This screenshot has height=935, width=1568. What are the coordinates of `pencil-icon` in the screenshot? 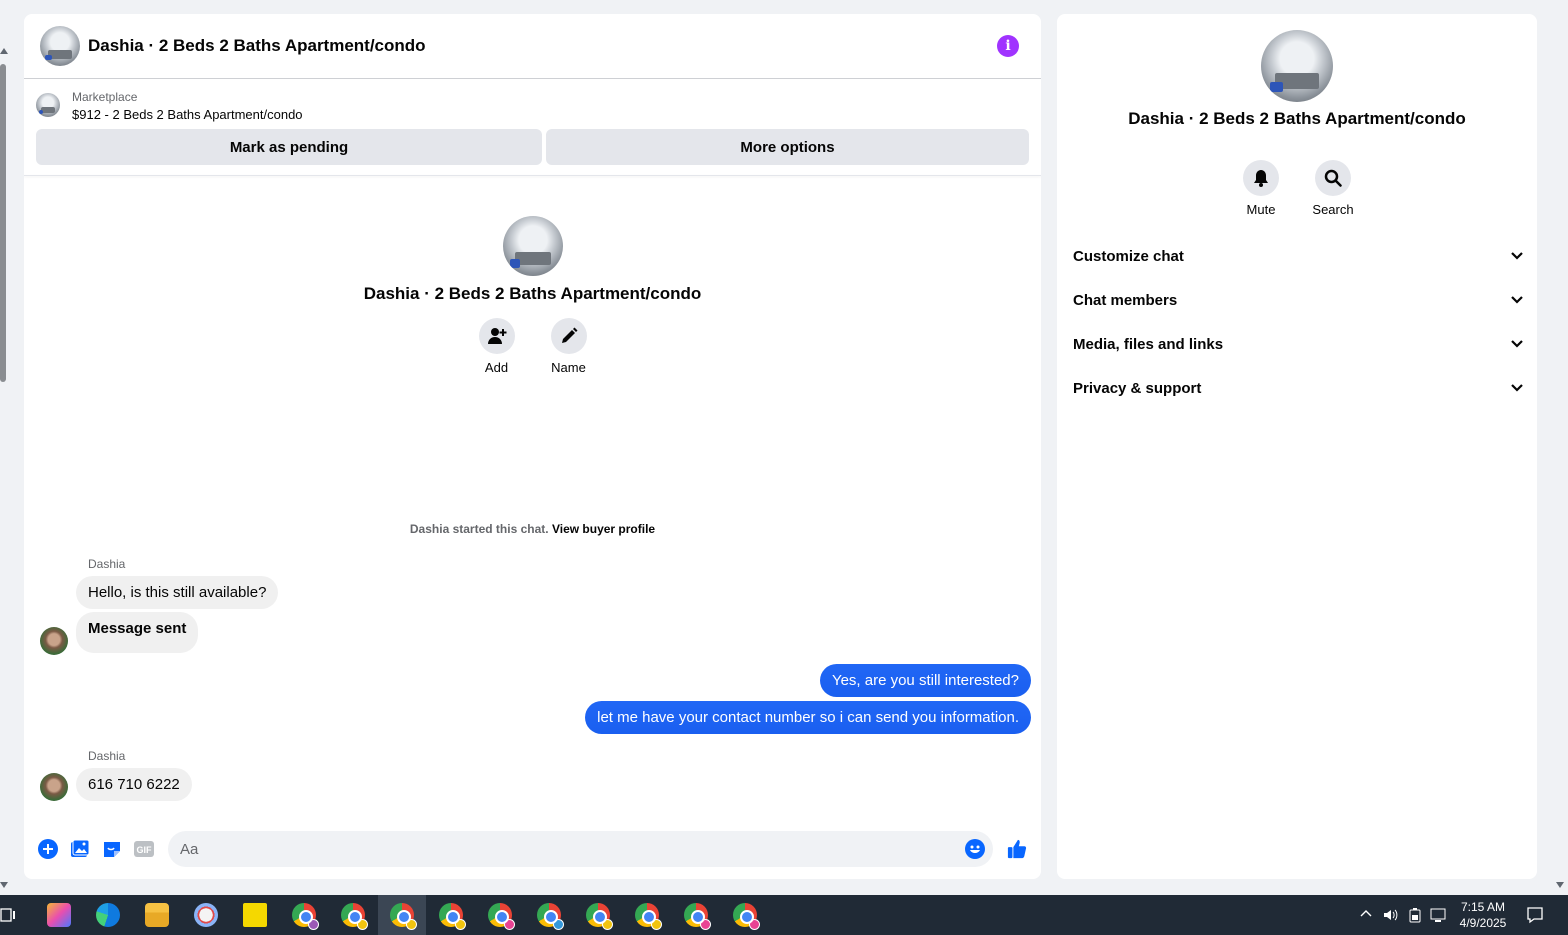 It's located at (568, 336).